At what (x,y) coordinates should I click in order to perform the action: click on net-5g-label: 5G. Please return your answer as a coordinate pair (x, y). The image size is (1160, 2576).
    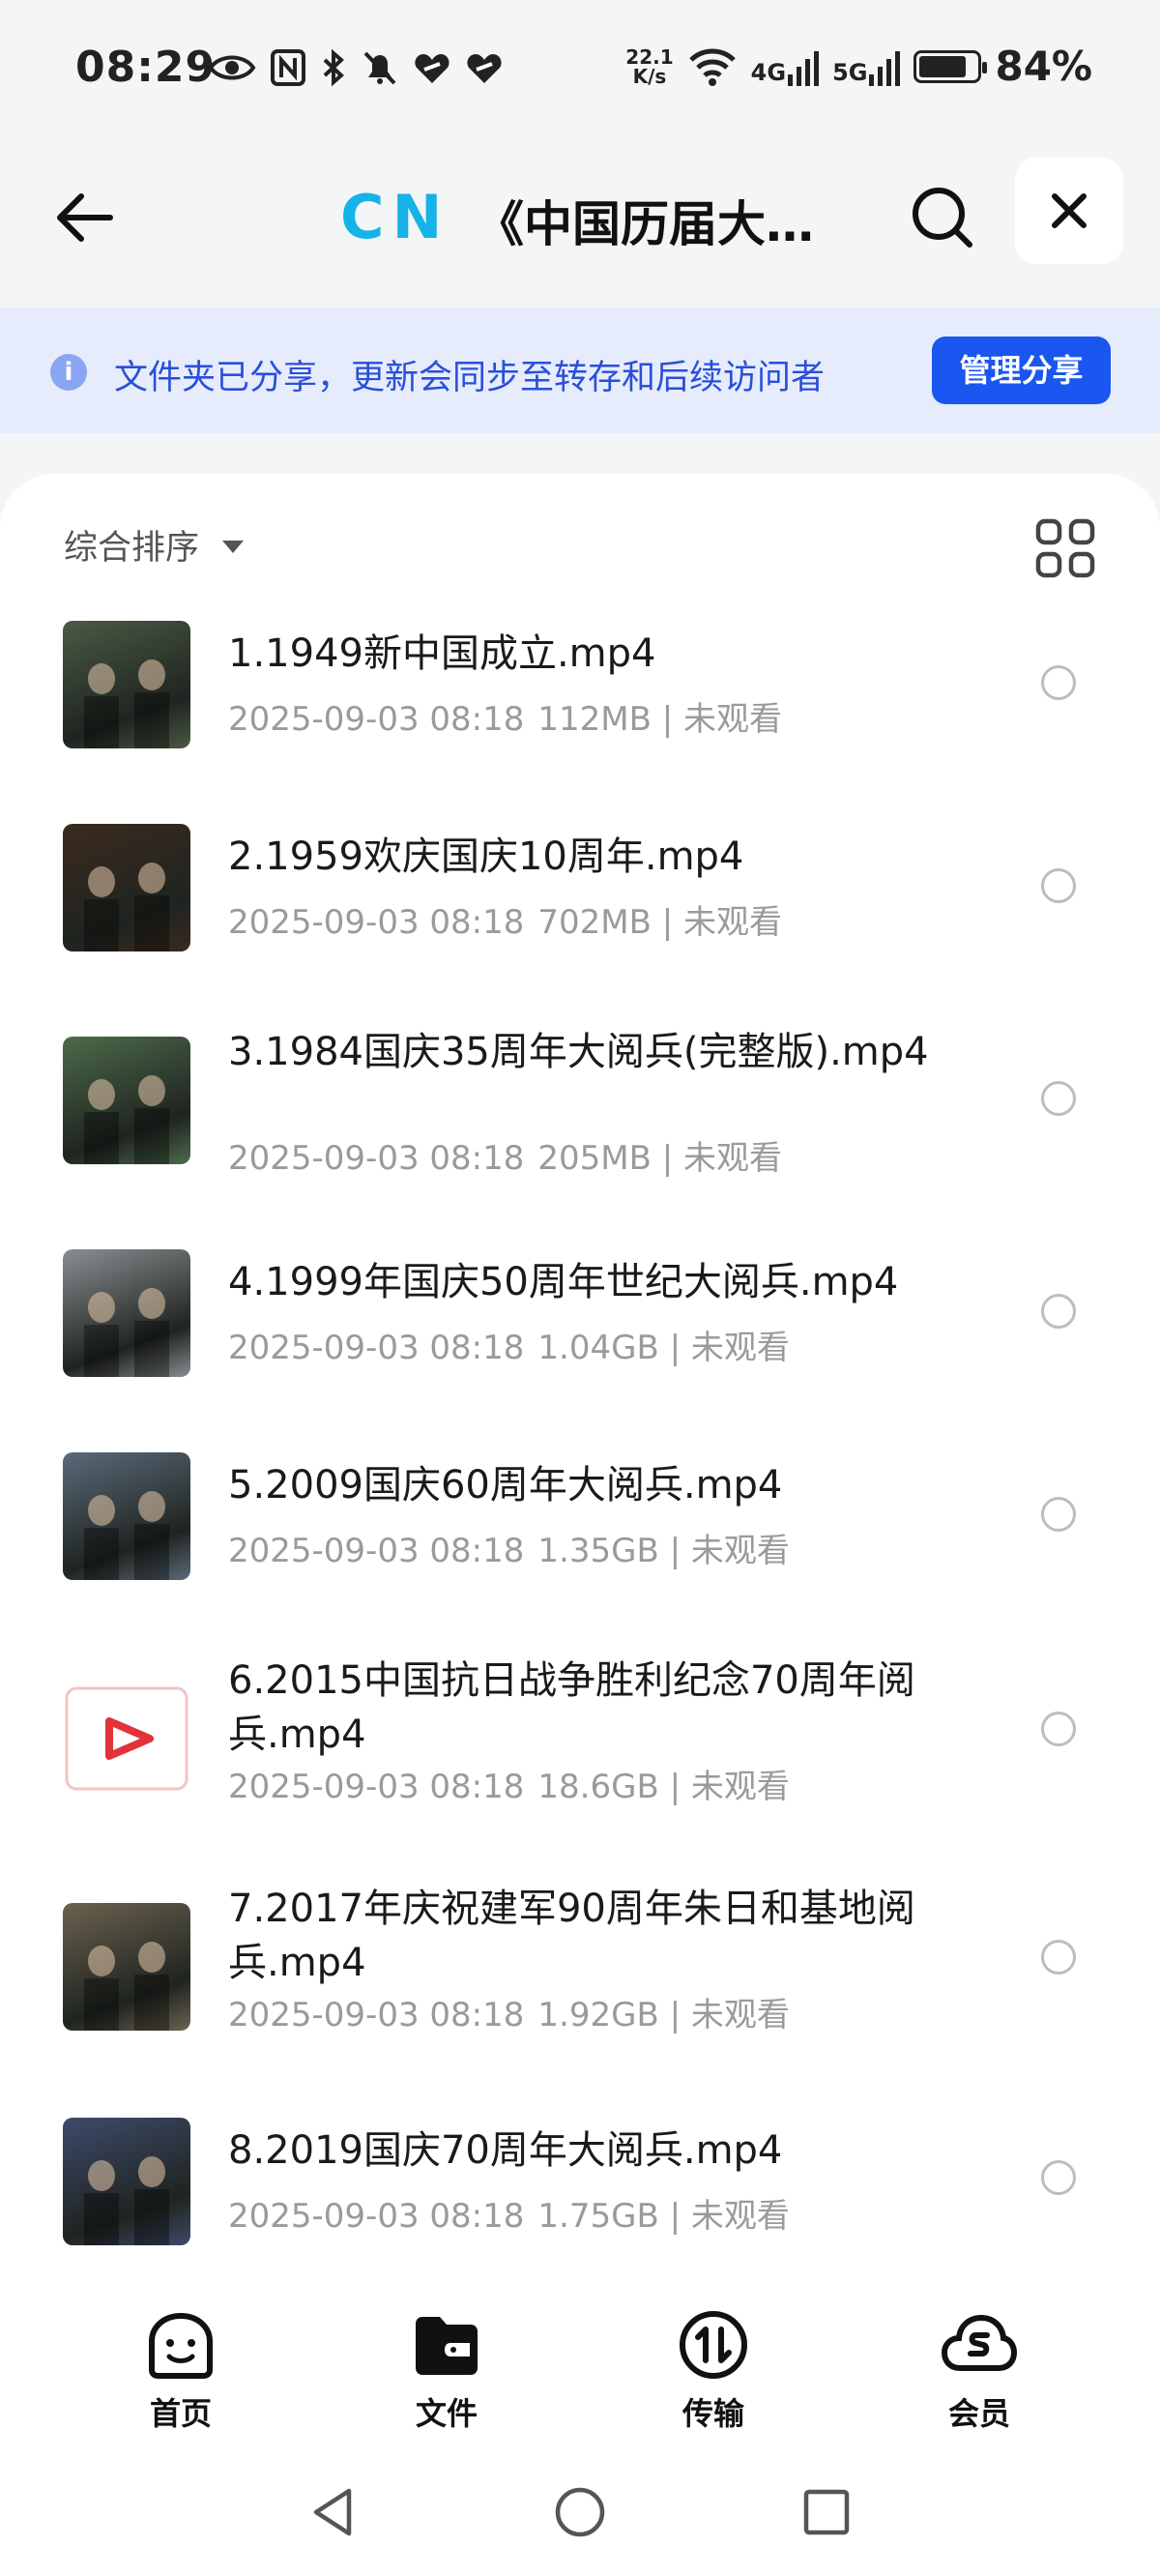
    Looking at the image, I should click on (850, 72).